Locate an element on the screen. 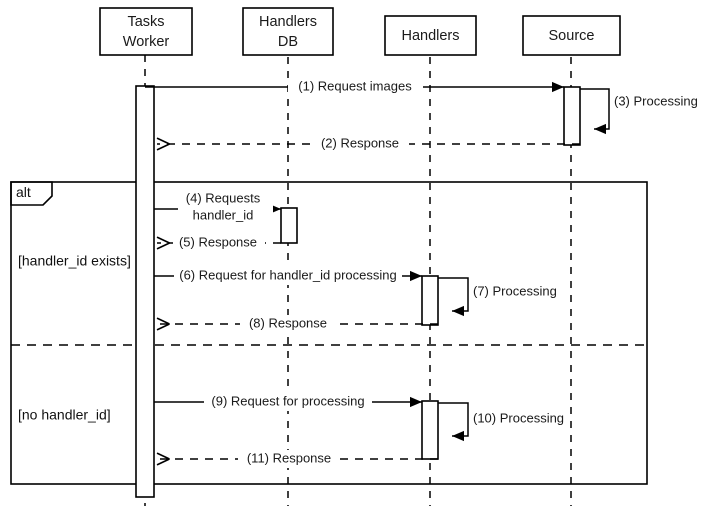  message-6-label: (6) Request for handler_id processing is located at coordinates (288, 274).